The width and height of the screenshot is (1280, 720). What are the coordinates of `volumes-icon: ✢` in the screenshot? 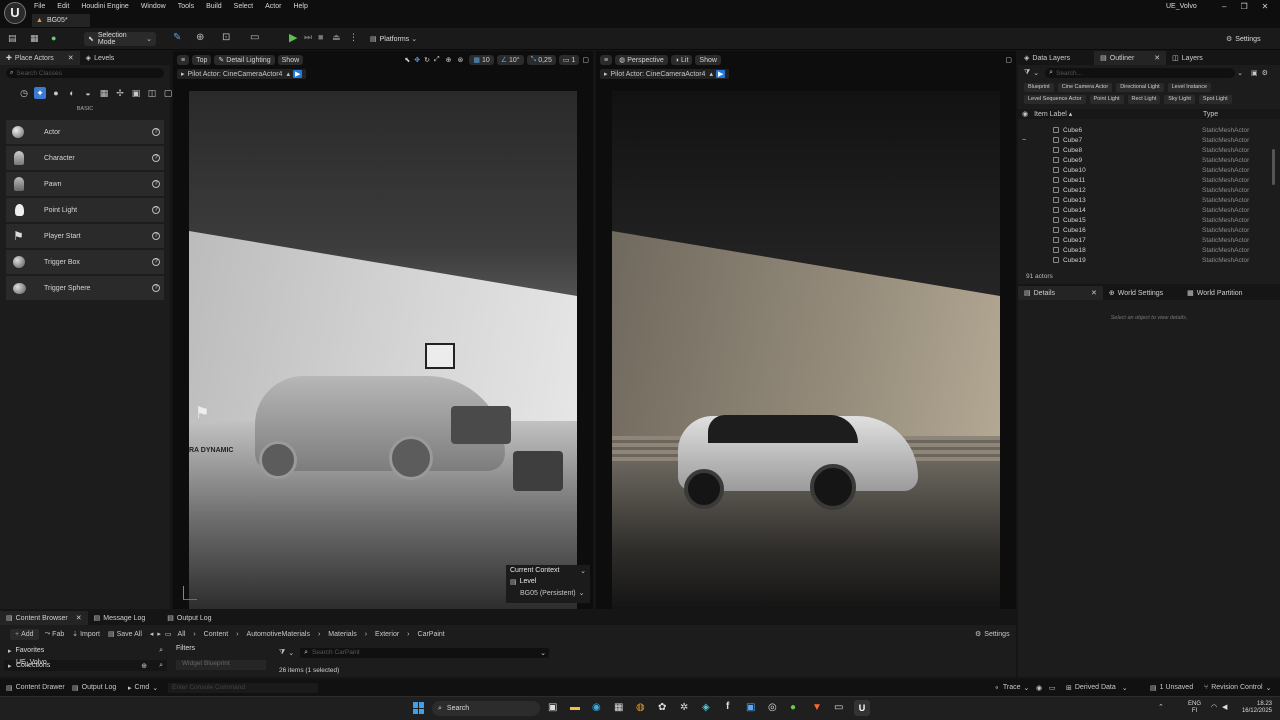 It's located at (120, 93).